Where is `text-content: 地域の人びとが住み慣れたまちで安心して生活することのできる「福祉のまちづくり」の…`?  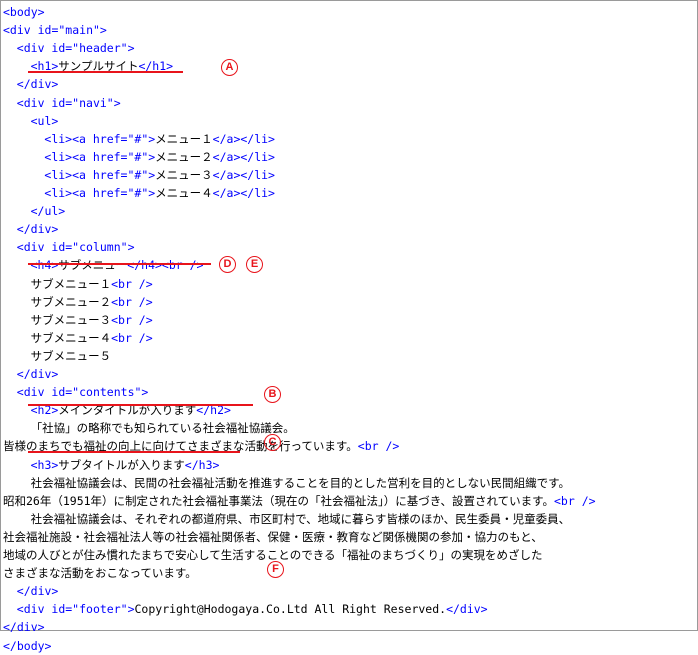
text-content: 地域の人びとが住み慣れたまちで安心して生活することのできる「福祉のまちづくり」の… is located at coordinates (273, 555).